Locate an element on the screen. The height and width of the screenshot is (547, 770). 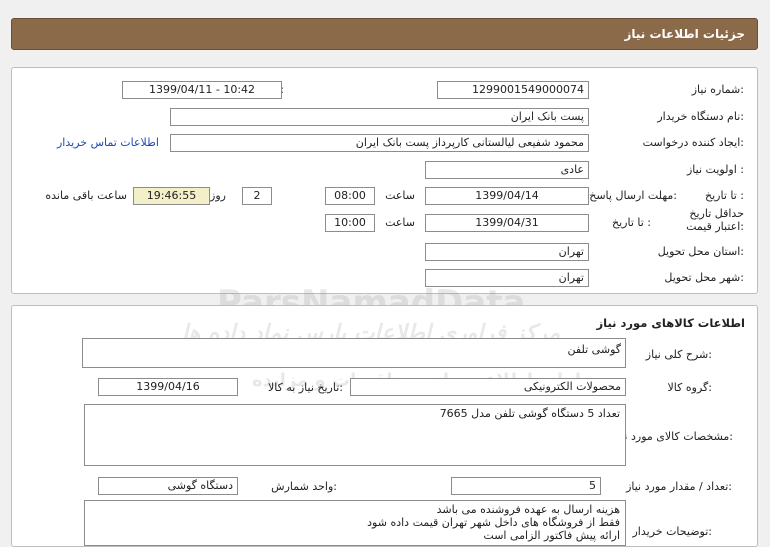
need-date-field: 1399/04/16 is located at coordinates (168, 387).